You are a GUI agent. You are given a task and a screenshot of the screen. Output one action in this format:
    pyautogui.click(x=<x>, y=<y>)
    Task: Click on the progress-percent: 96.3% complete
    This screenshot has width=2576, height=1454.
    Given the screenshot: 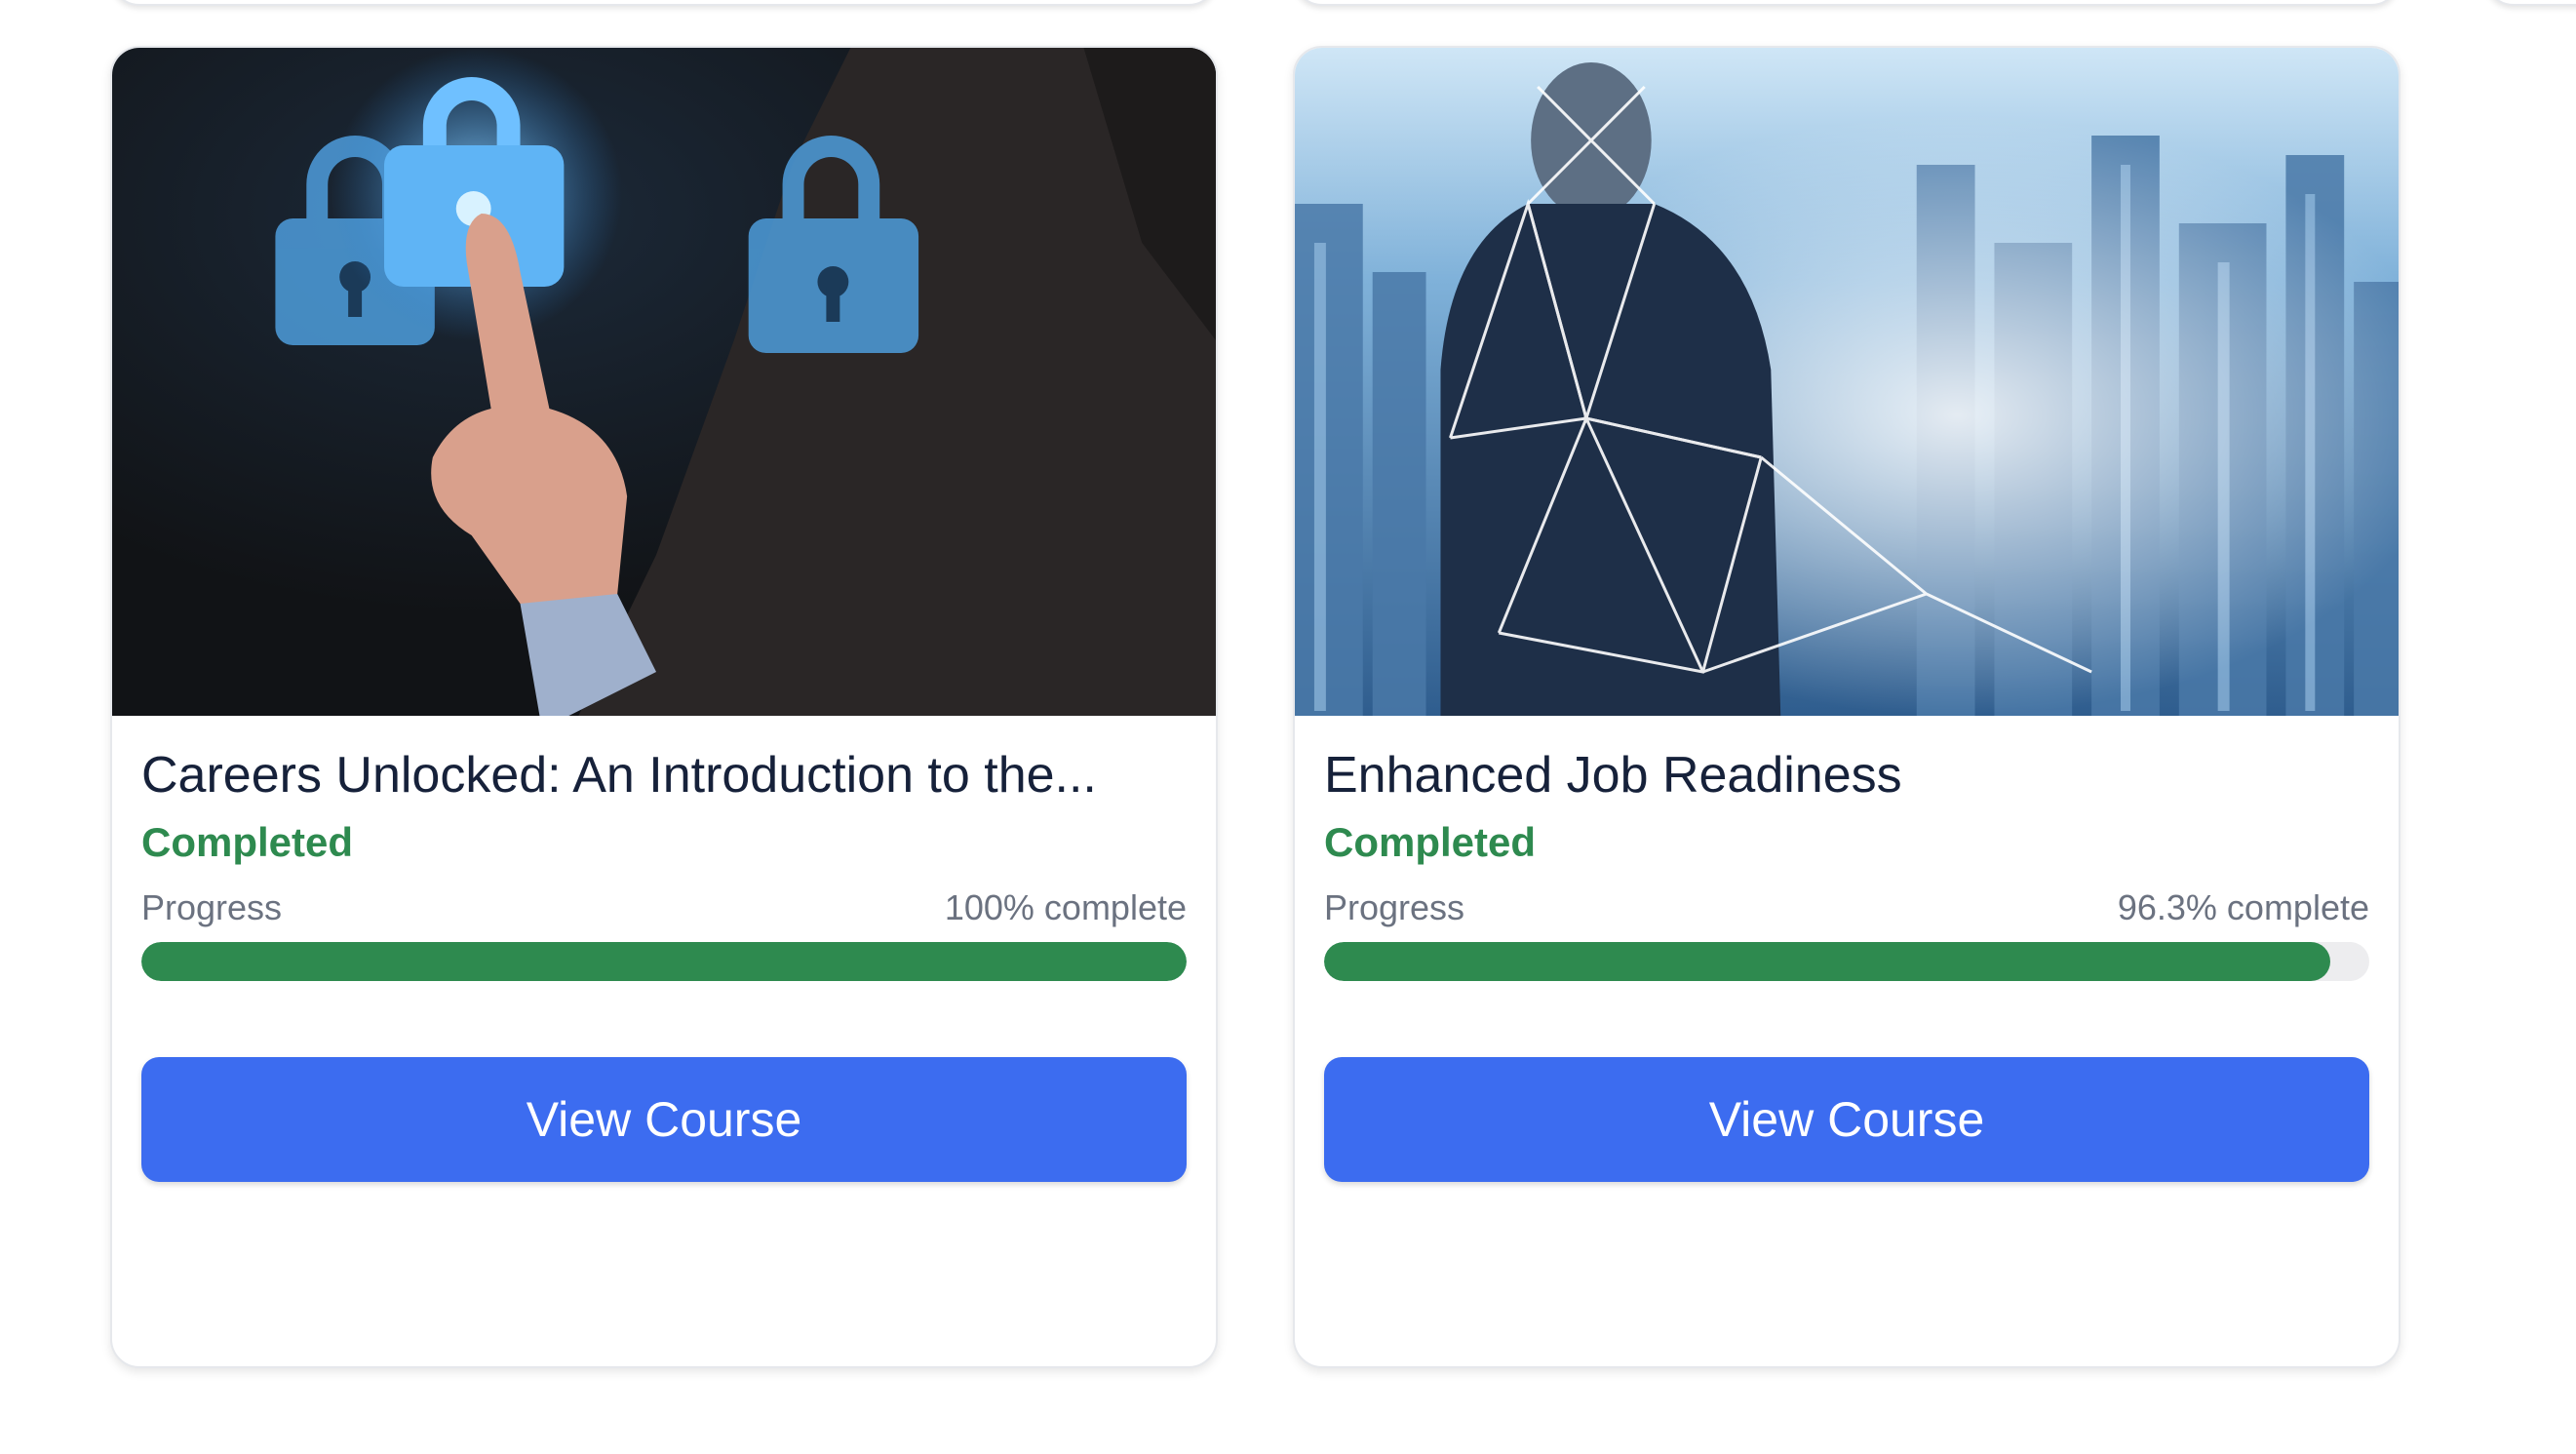 What is the action you would take?
    pyautogui.click(x=2243, y=907)
    